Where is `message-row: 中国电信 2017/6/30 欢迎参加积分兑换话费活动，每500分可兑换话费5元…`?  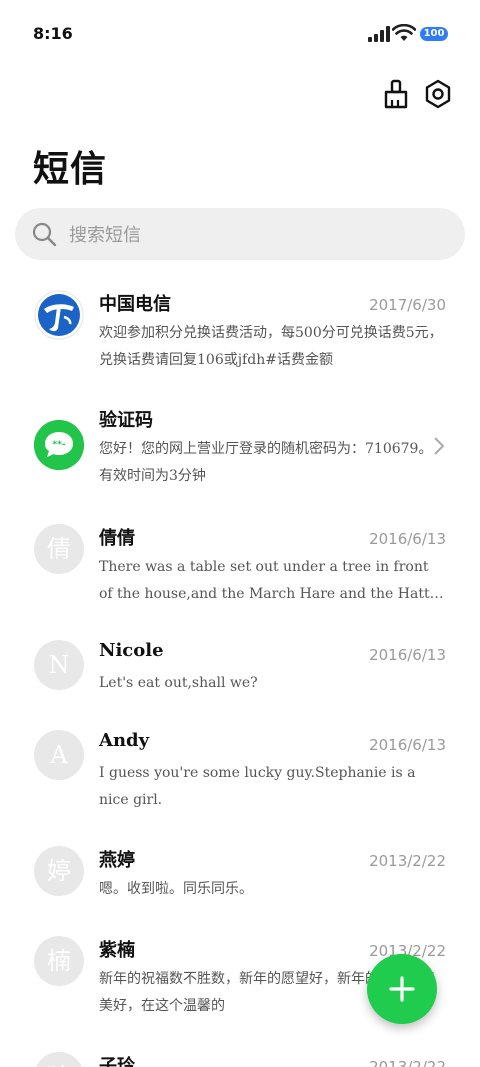 message-row: 中国电信 2017/6/30 欢迎参加积分兑换话费活动，每500分可兑换话费5元… is located at coordinates (240, 336).